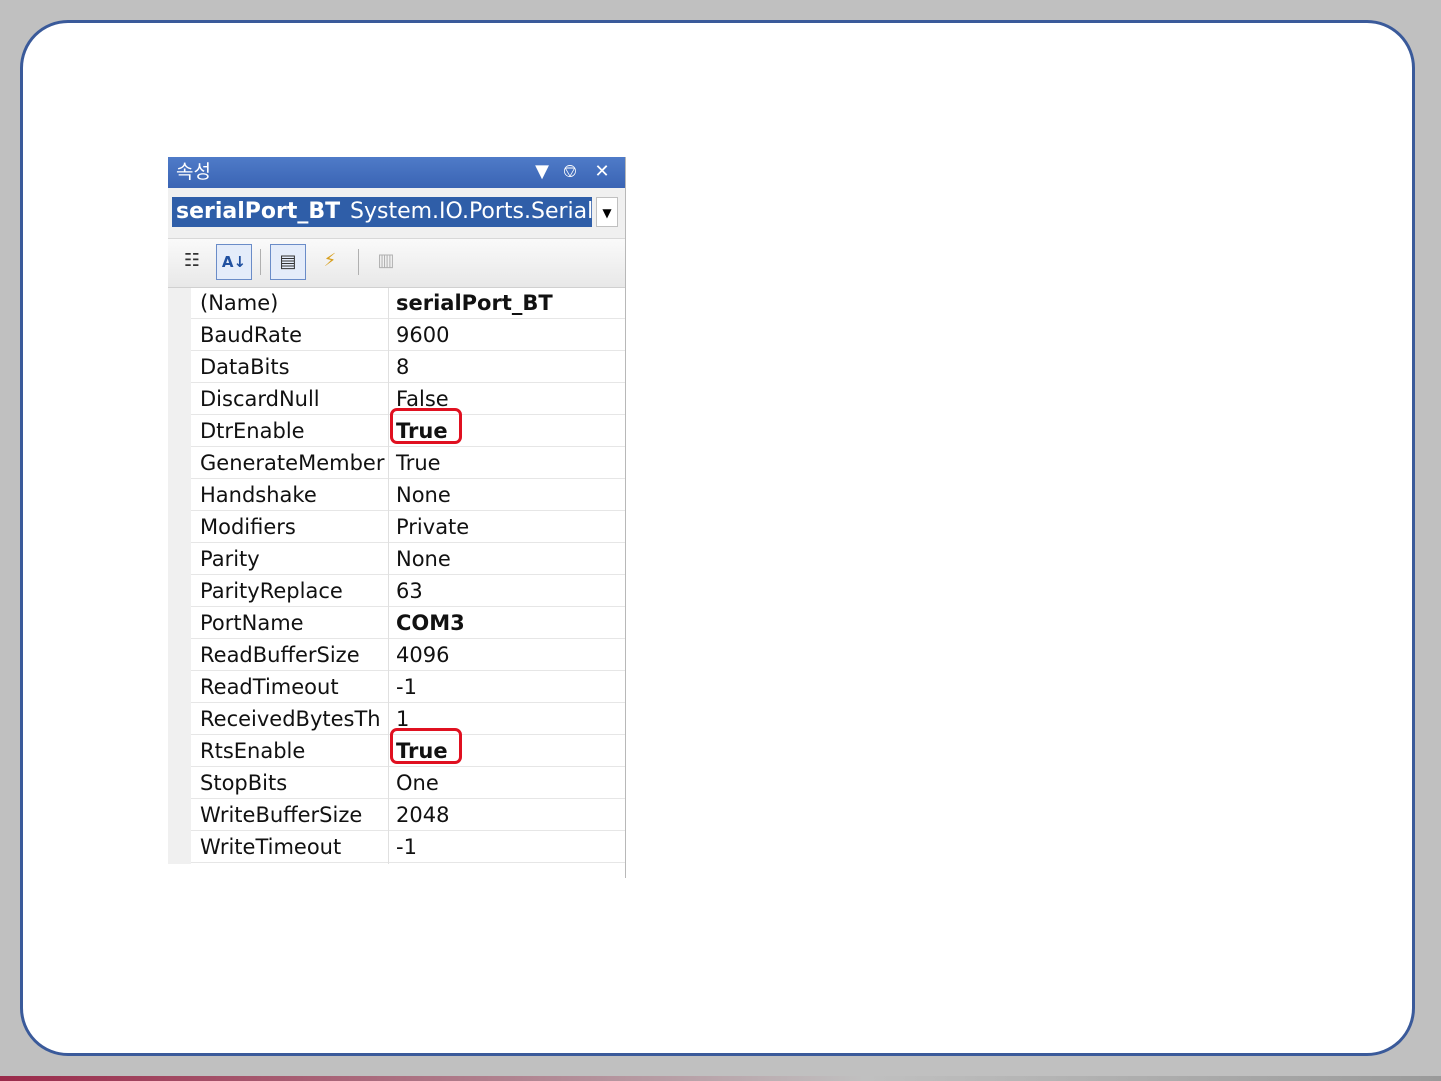  I want to click on close-icon: ✕, so click(602, 172).